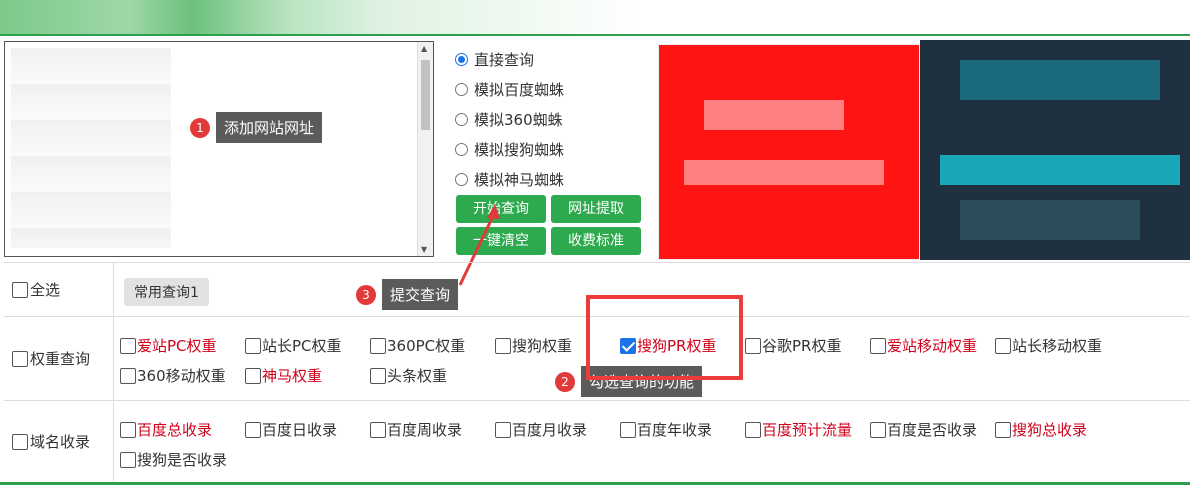 The image size is (1190, 485). Describe the element at coordinates (425, 430) in the screenshot. I see `option-label: 百度周收录` at that location.